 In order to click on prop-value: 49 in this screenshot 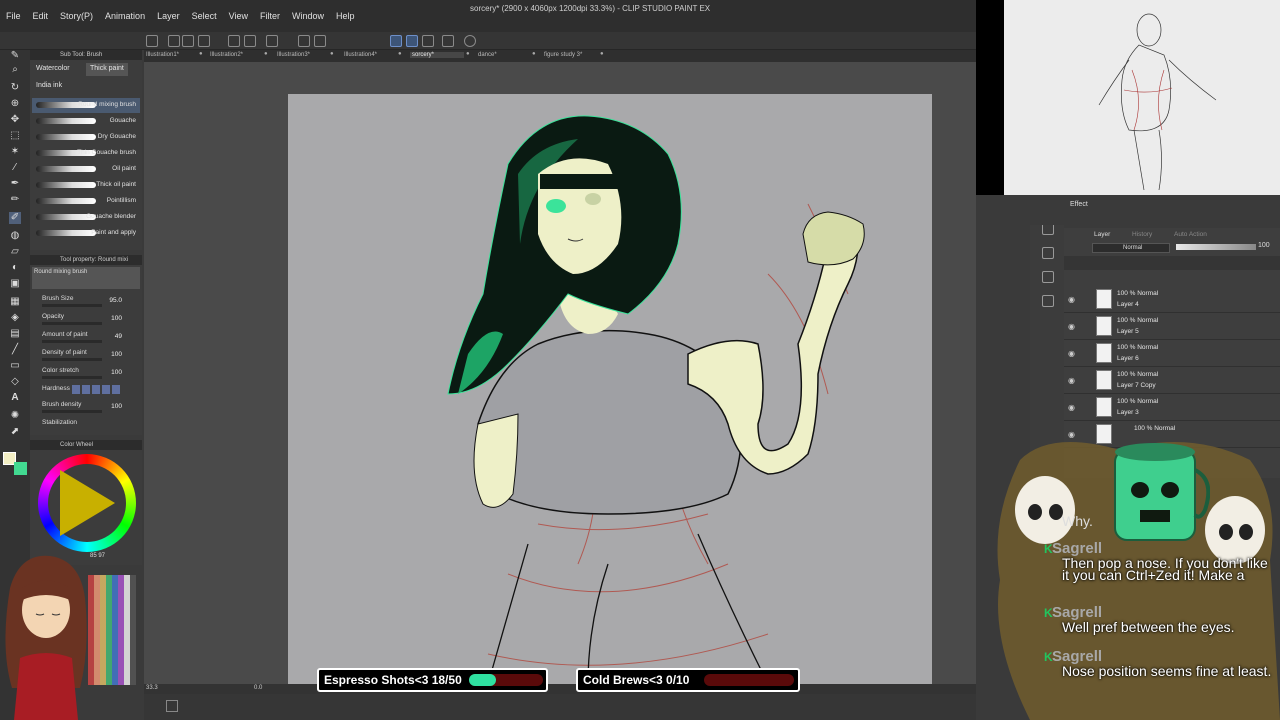, I will do `click(118, 336)`.